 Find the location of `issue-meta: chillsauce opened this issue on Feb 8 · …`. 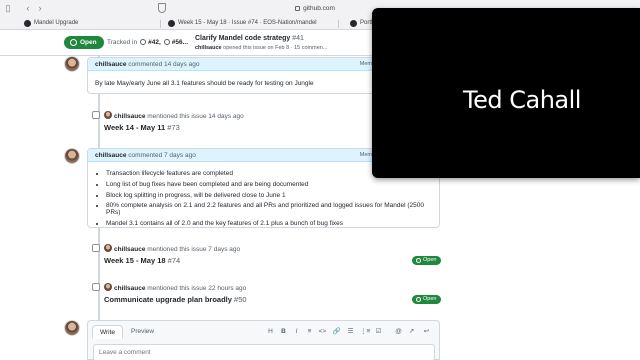

issue-meta: chillsauce opened this issue on Feb 8 · … is located at coordinates (261, 48).